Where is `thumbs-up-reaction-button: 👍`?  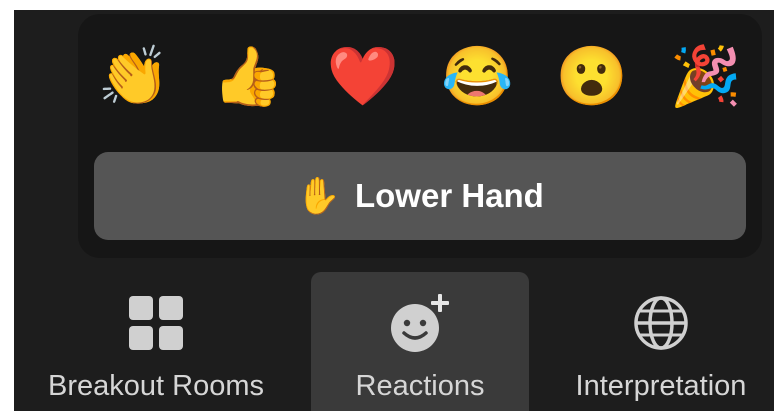
thumbs-up-reaction-button: 👍 is located at coordinates (248, 77).